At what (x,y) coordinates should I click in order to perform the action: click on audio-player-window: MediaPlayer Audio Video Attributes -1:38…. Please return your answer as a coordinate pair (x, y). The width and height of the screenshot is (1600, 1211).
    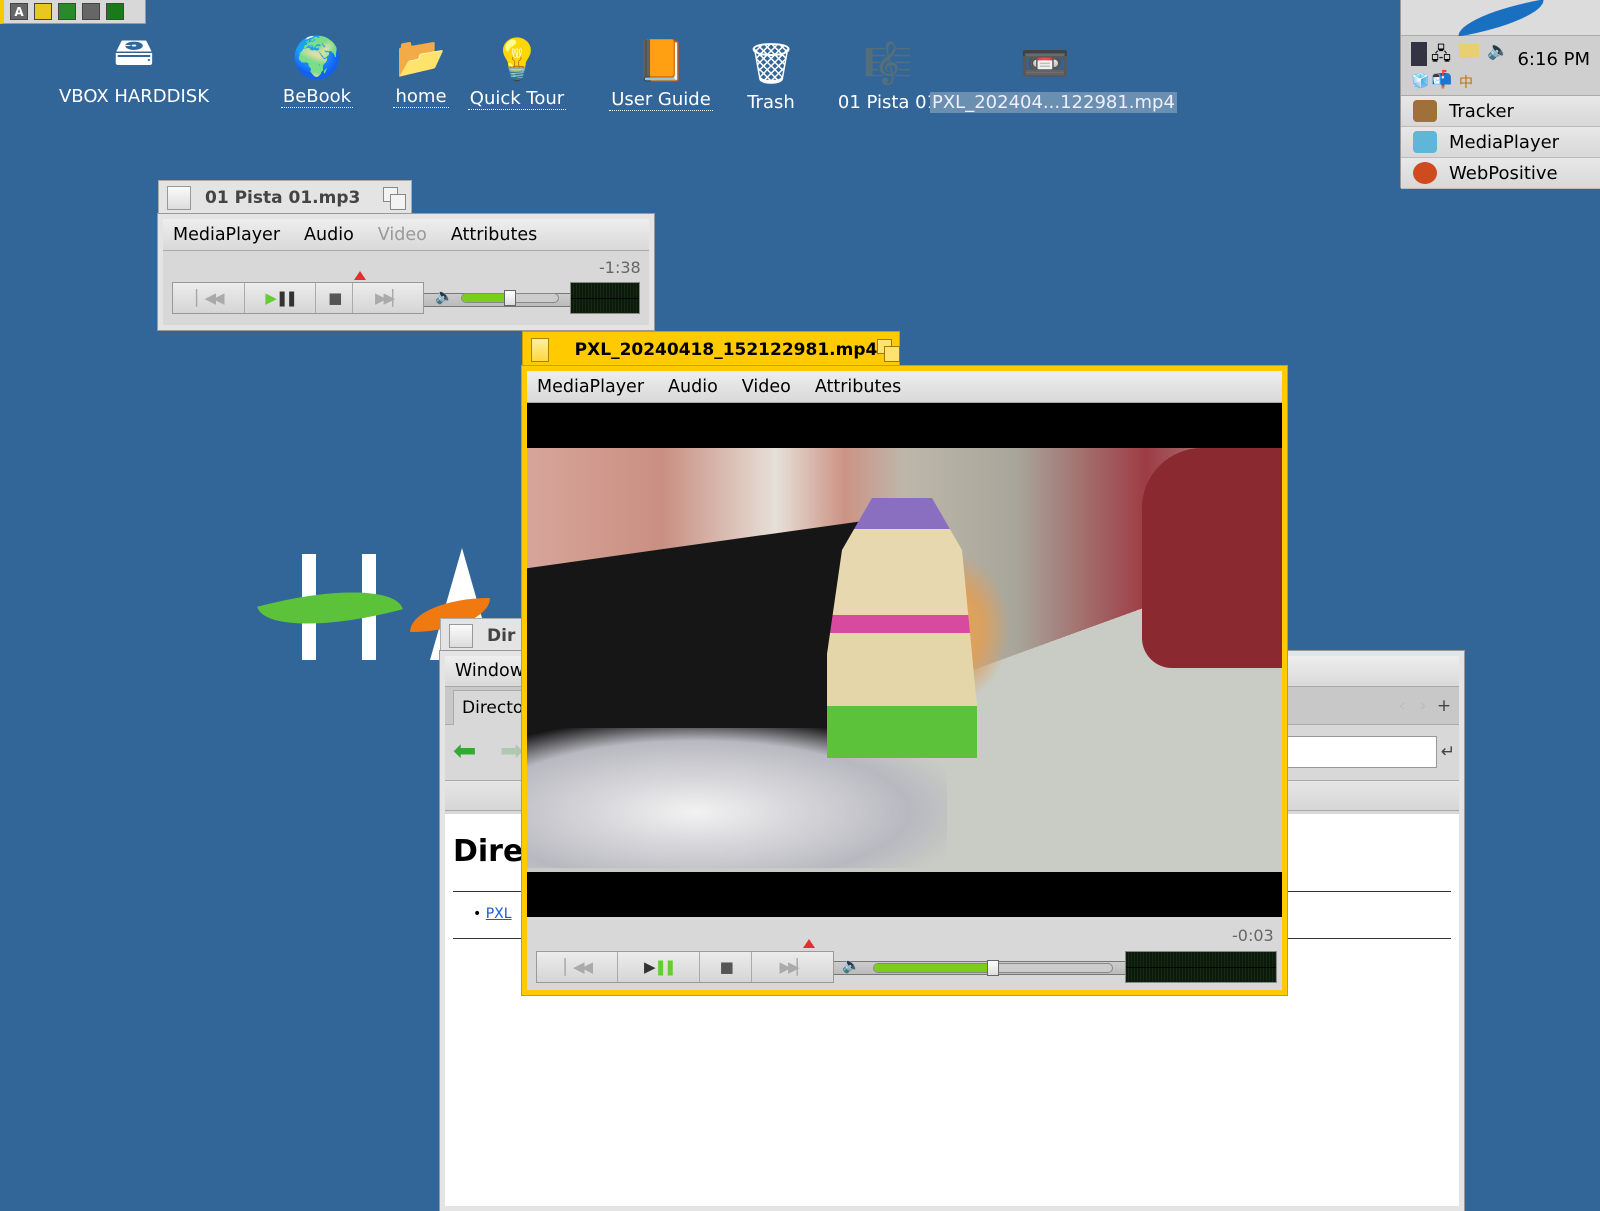
    Looking at the image, I should click on (406, 272).